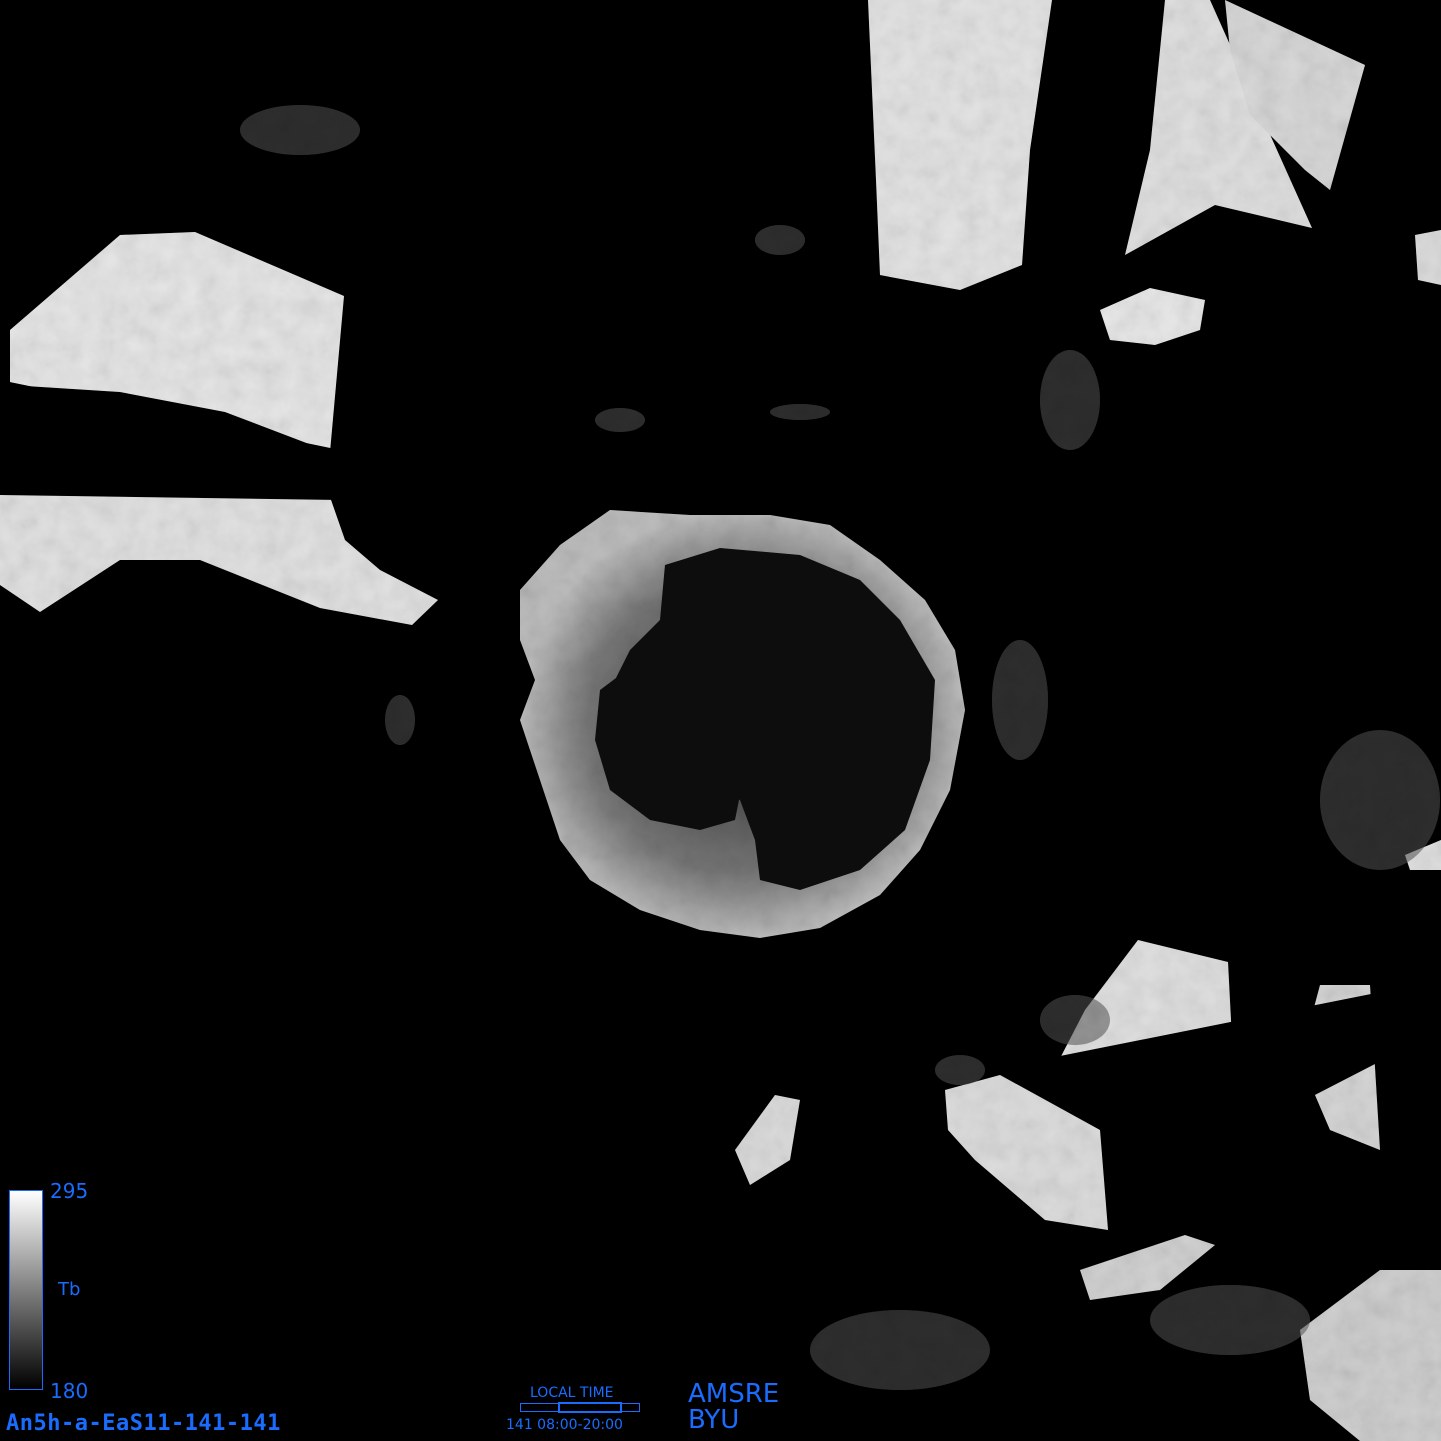 The width and height of the screenshot is (1441, 1441). What do you see at coordinates (69, 1289) in the screenshot?
I see `colorbar-variable-label: Tb` at bounding box center [69, 1289].